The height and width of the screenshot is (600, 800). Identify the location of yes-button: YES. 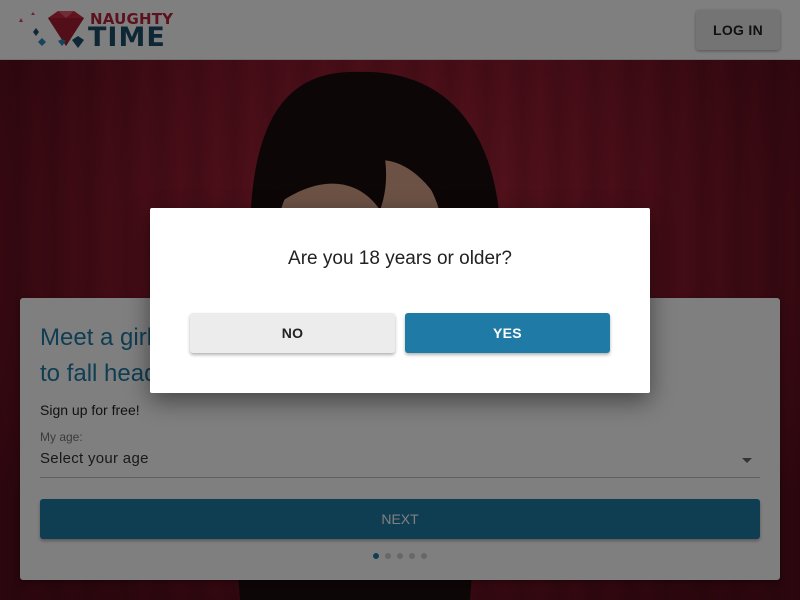
(507, 333).